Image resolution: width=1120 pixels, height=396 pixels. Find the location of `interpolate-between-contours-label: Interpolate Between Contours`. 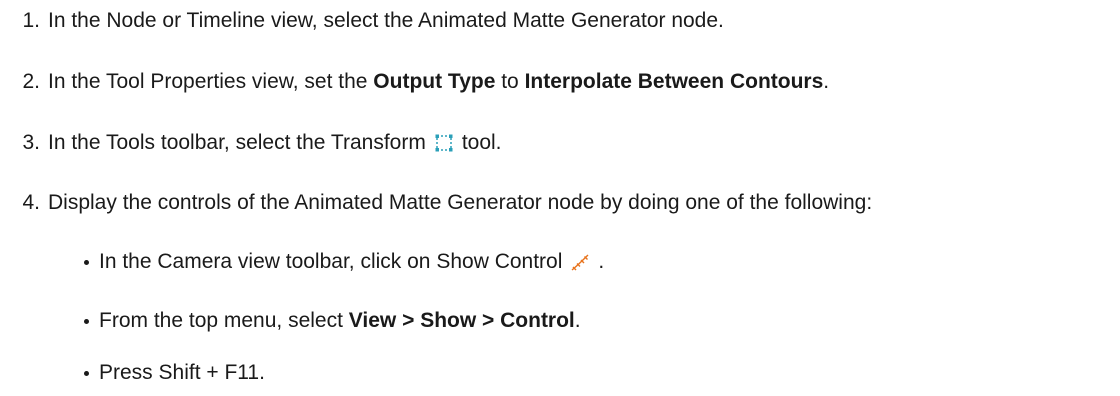

interpolate-between-contours-label: Interpolate Between Contours is located at coordinates (674, 81).